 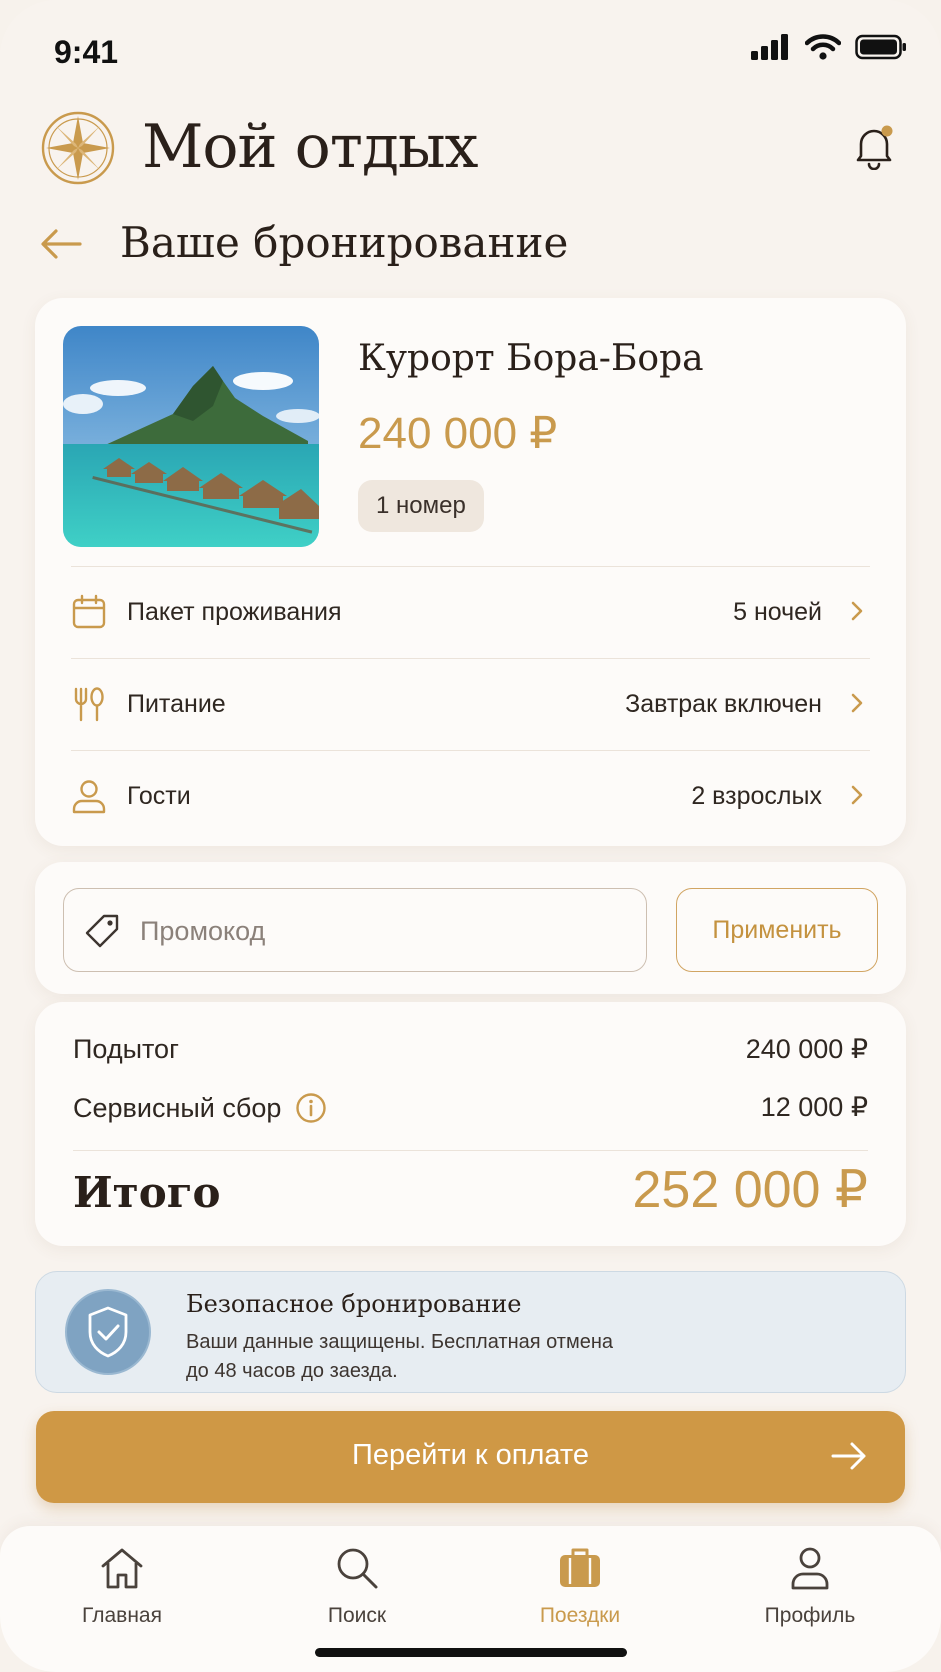 I want to click on promo-card: Применить, so click(x=470, y=928).